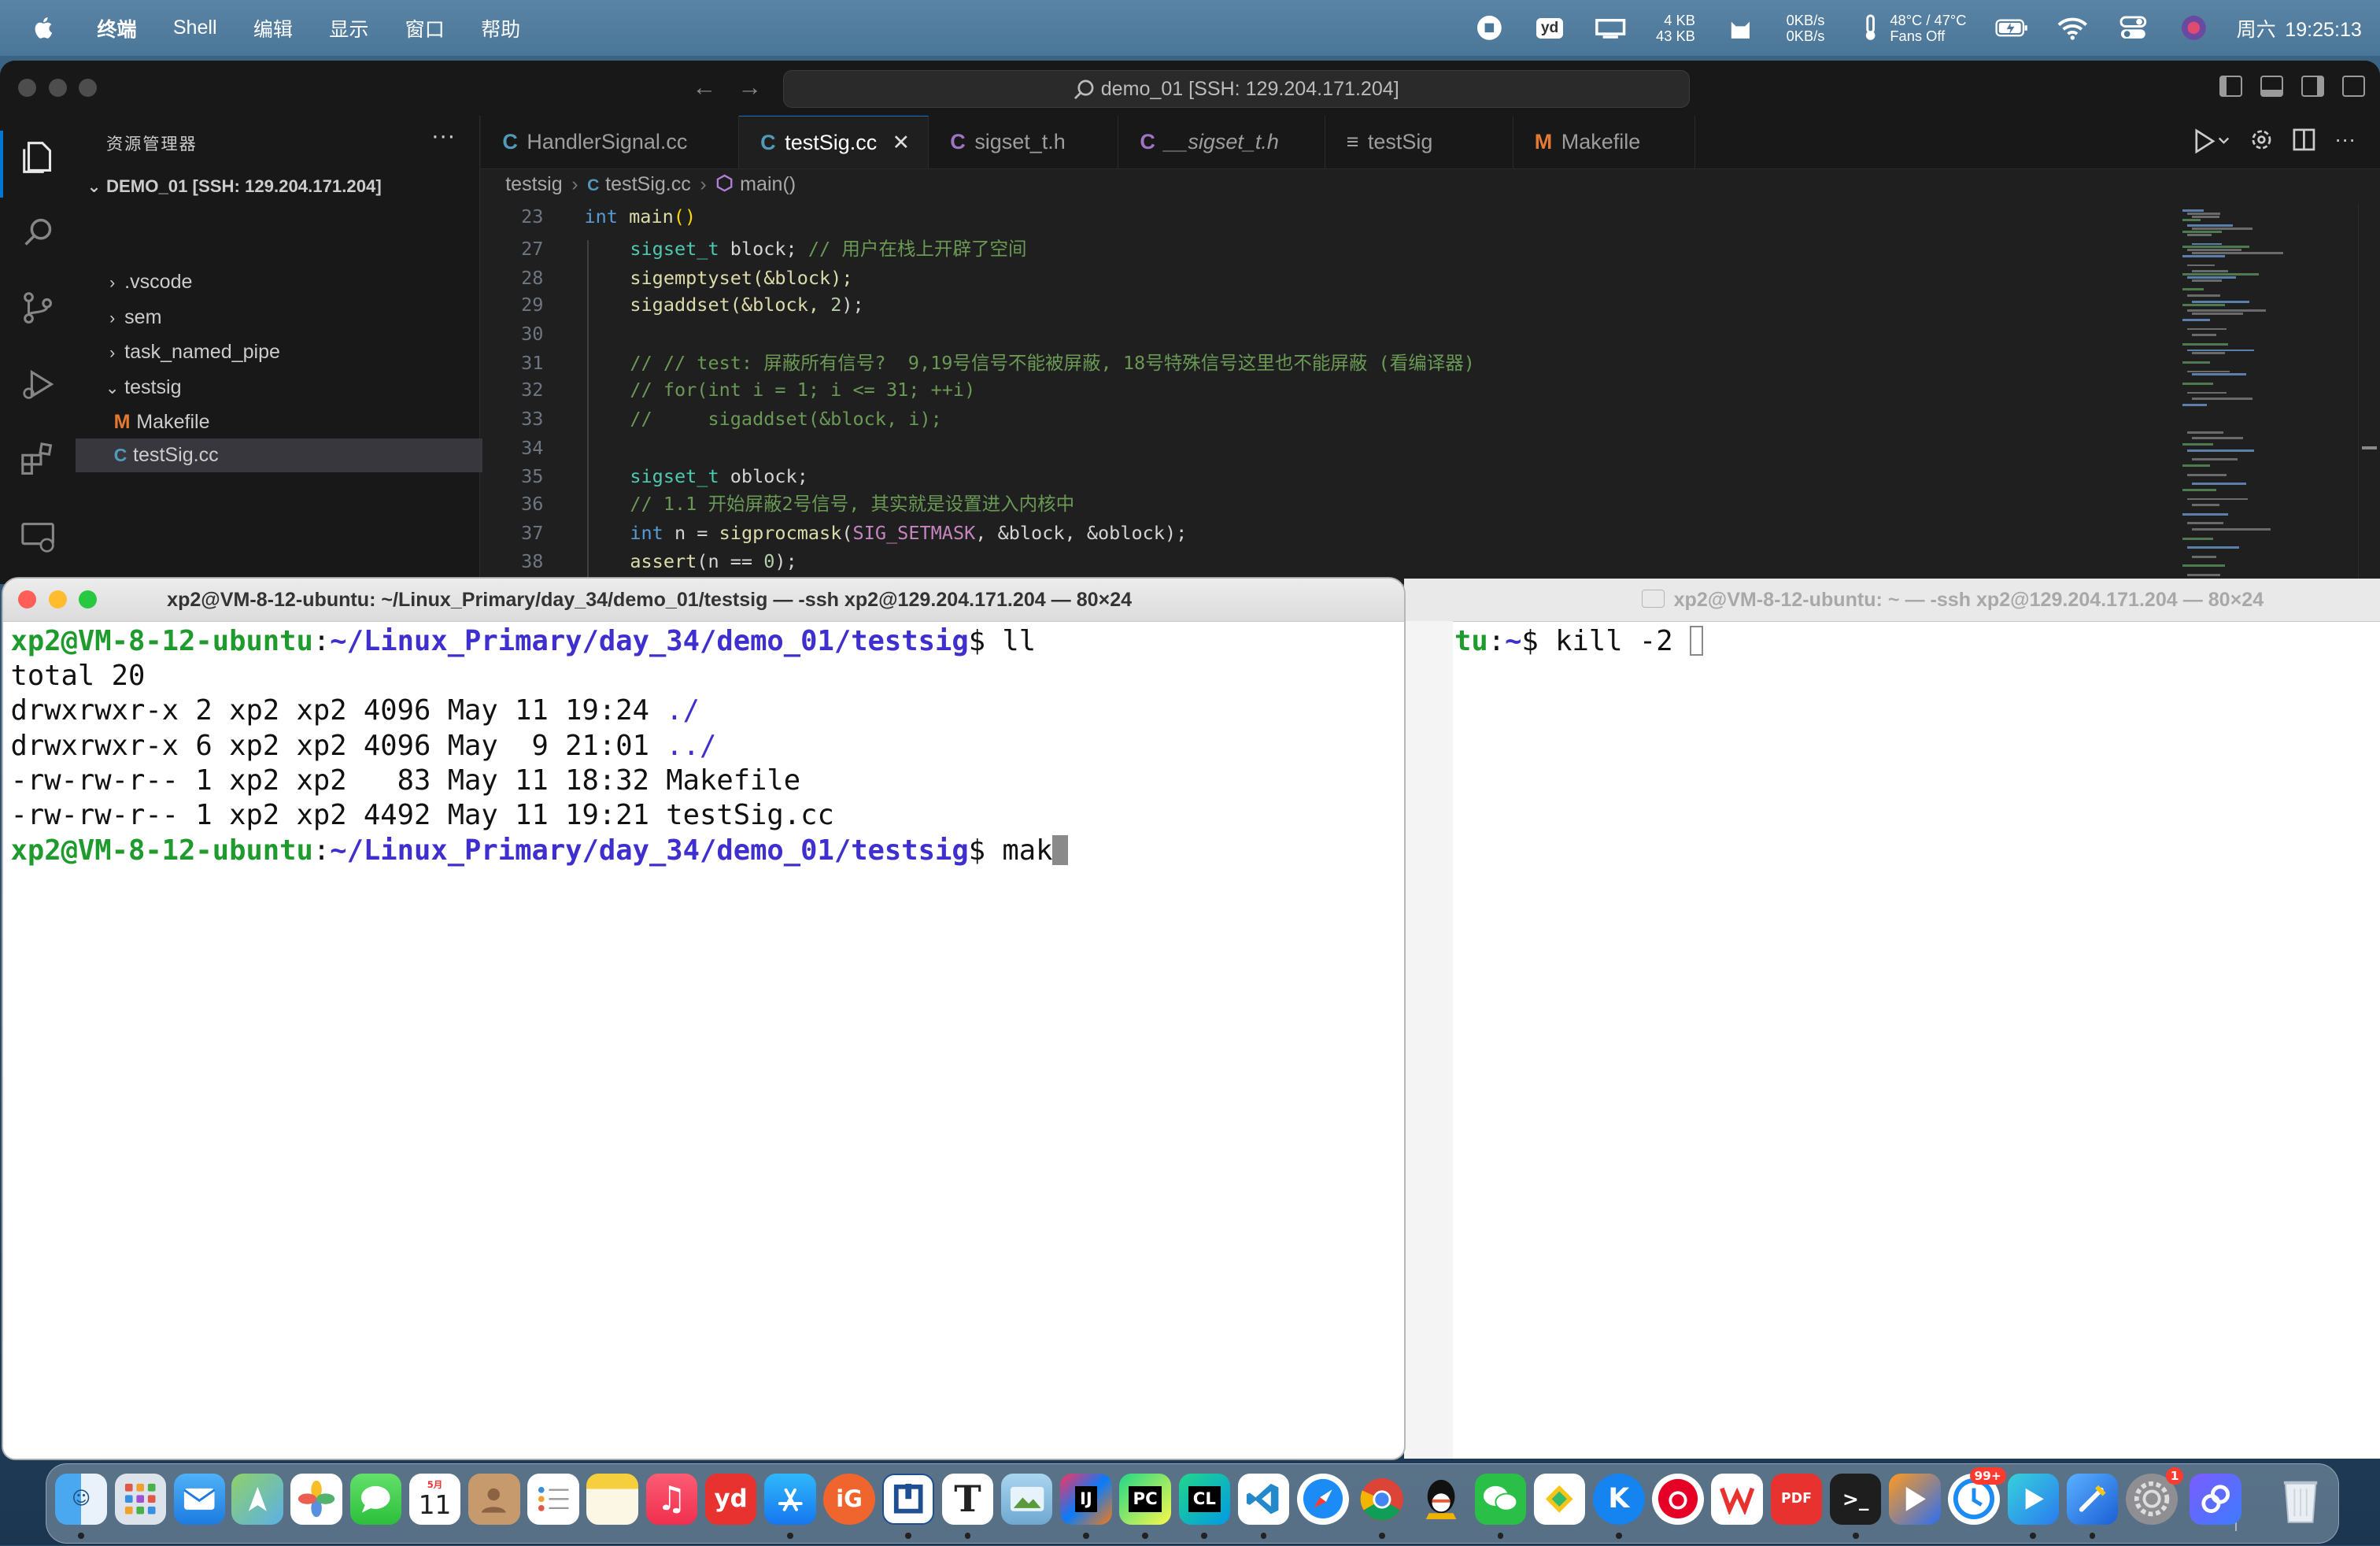  I want to click on launchpad-icon, so click(140, 1500).